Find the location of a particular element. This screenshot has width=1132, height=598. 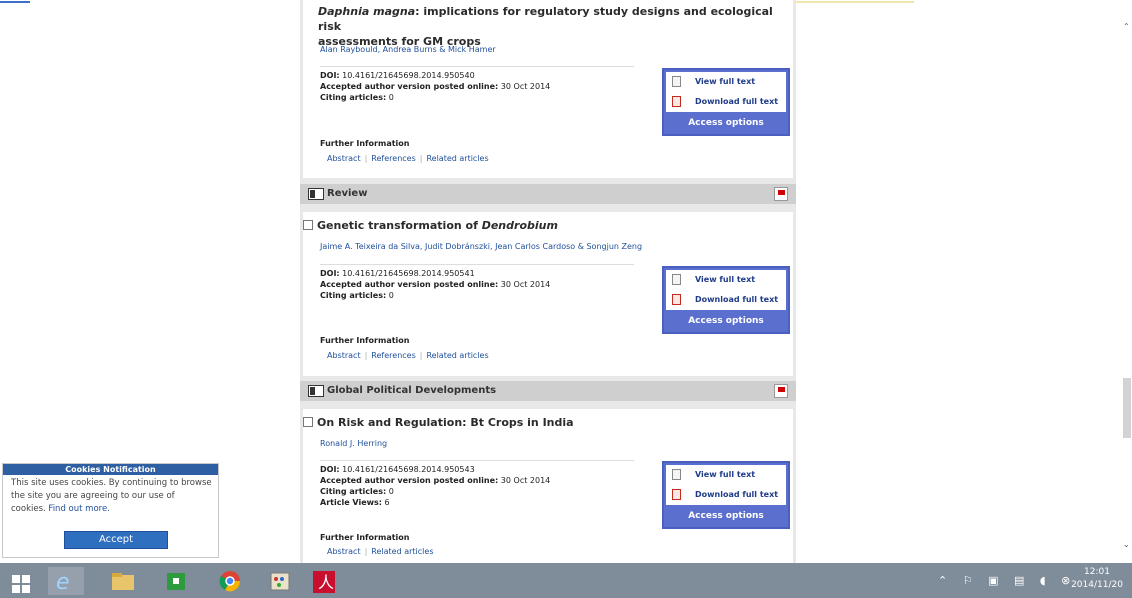

chrome-taskbar-icon is located at coordinates (230, 581).